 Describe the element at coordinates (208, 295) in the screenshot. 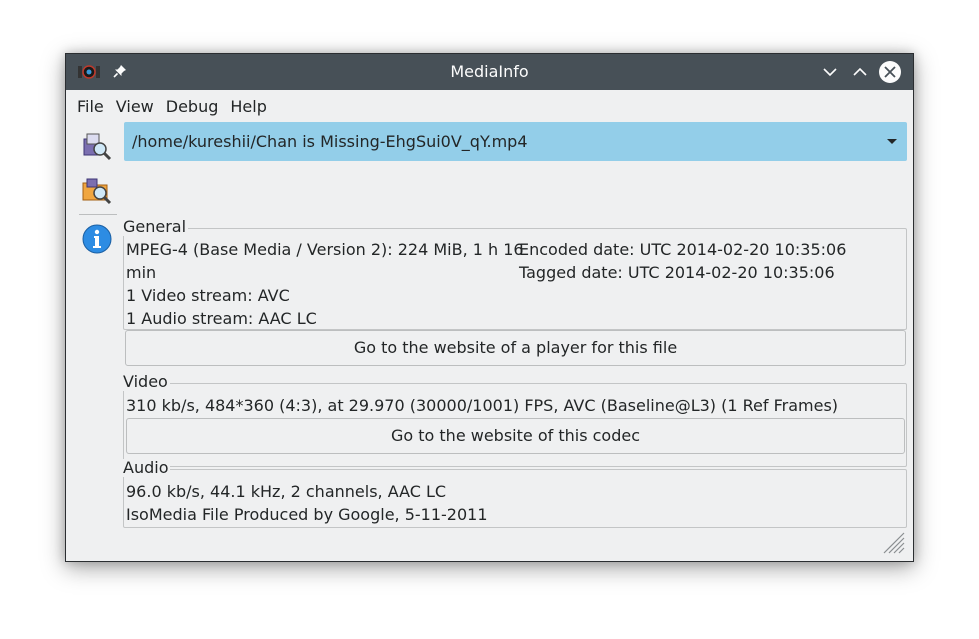

I see `general-video-streams: 1 Video stream: AVC` at that location.